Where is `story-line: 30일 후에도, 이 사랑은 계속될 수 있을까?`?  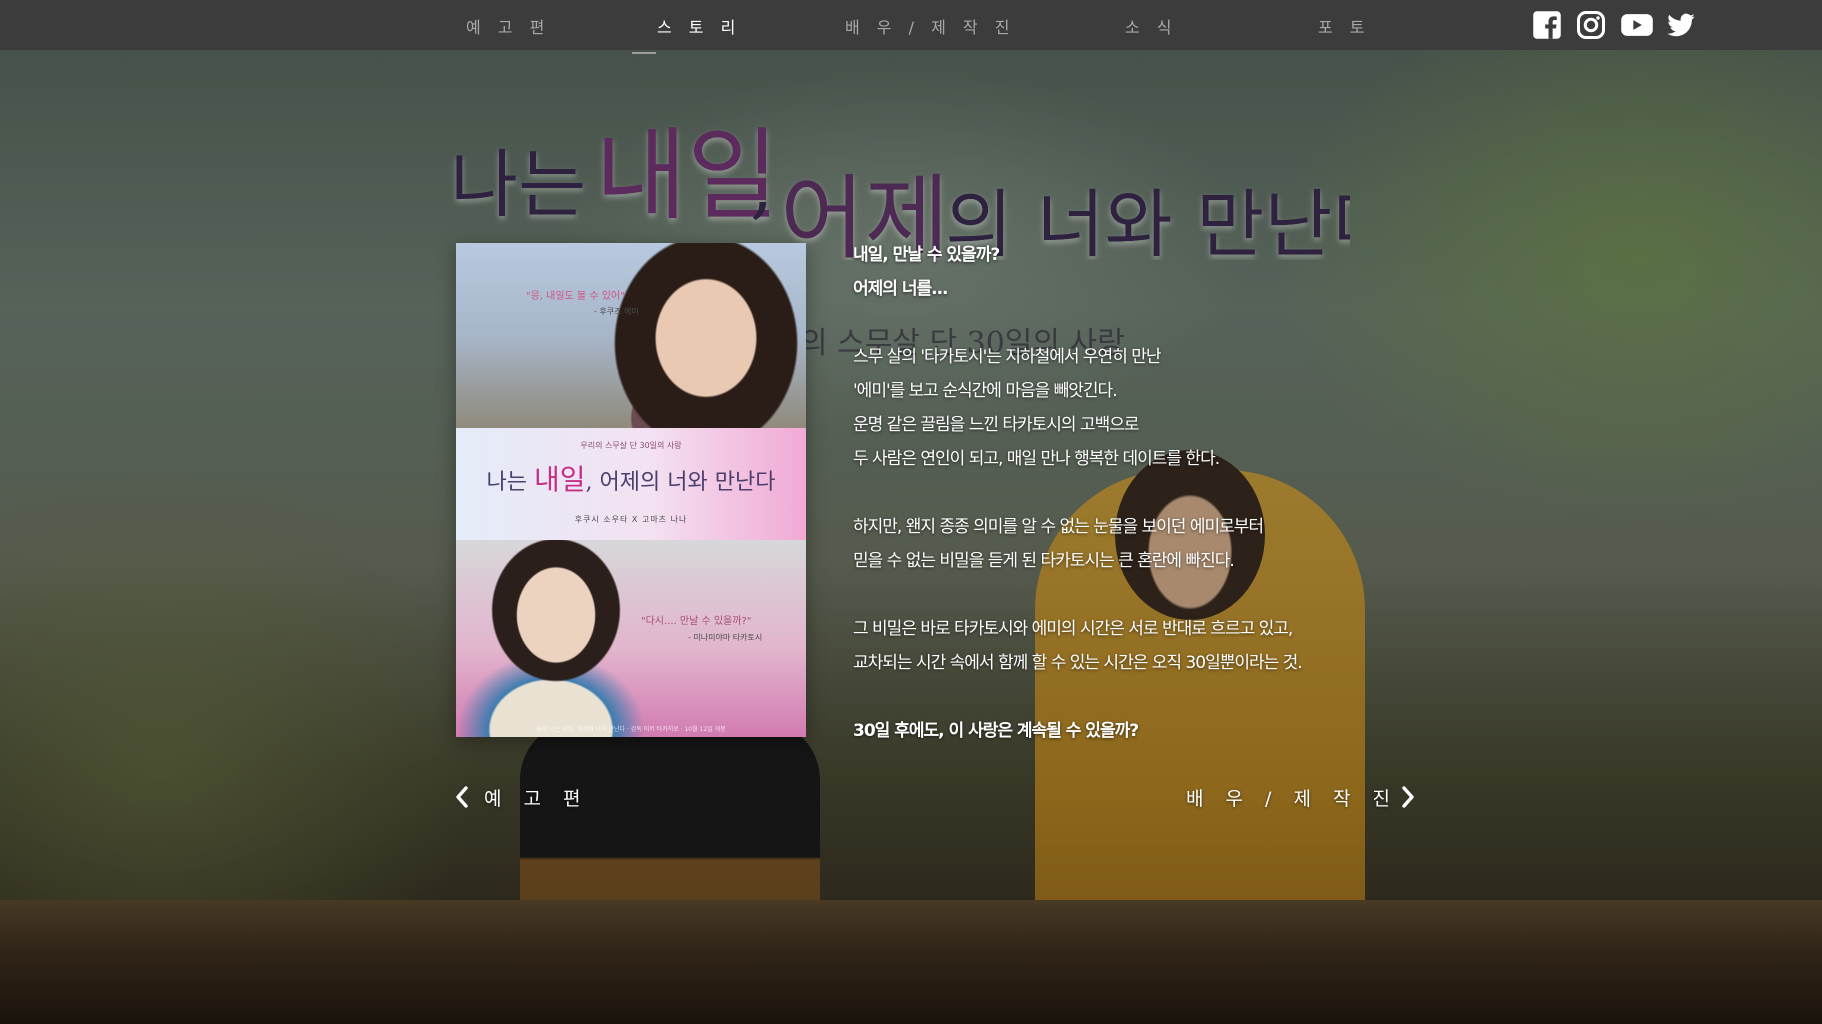 story-line: 30일 후에도, 이 사랑은 계속될 수 있을까? is located at coordinates (996, 731).